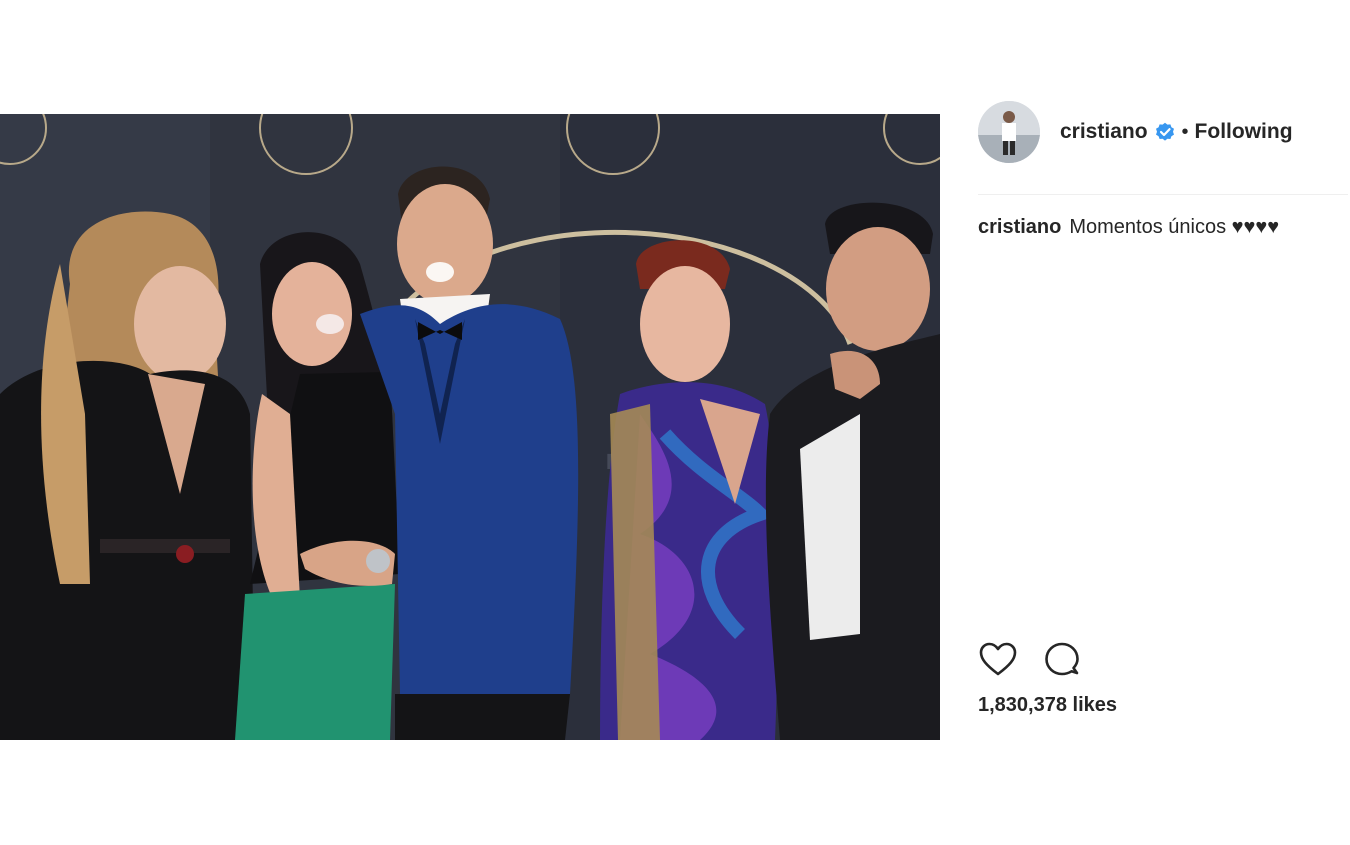 This screenshot has width=1350, height=845. Describe the element at coordinates (1163, 194) in the screenshot. I see `header-divider` at that location.